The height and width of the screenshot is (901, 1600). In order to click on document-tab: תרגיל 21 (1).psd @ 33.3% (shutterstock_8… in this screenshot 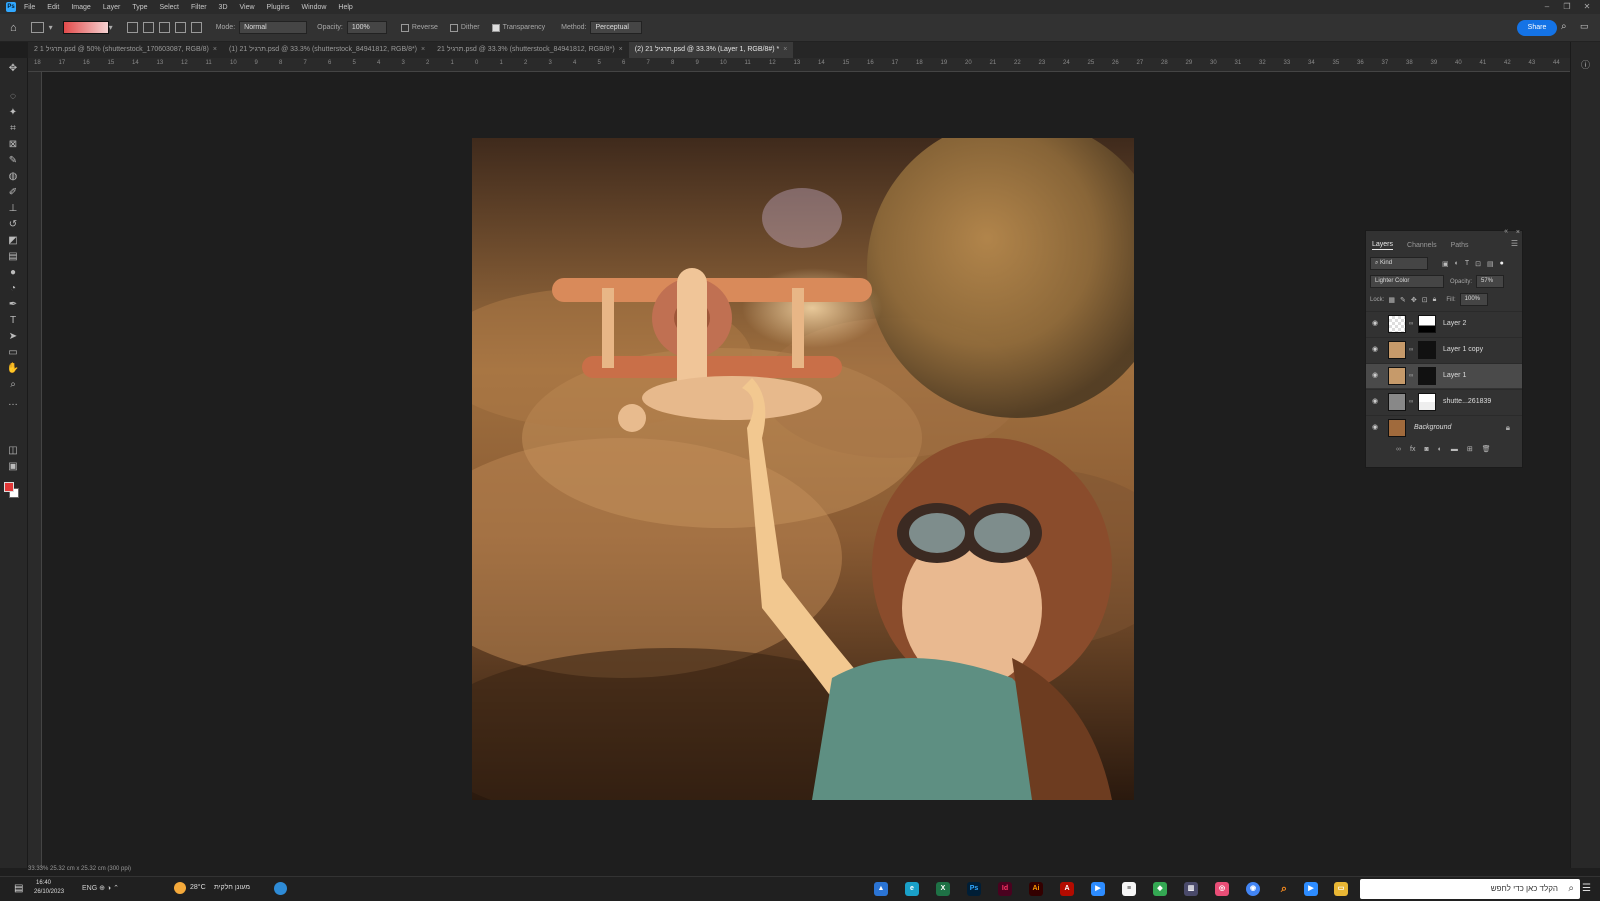, I will do `click(327, 50)`.